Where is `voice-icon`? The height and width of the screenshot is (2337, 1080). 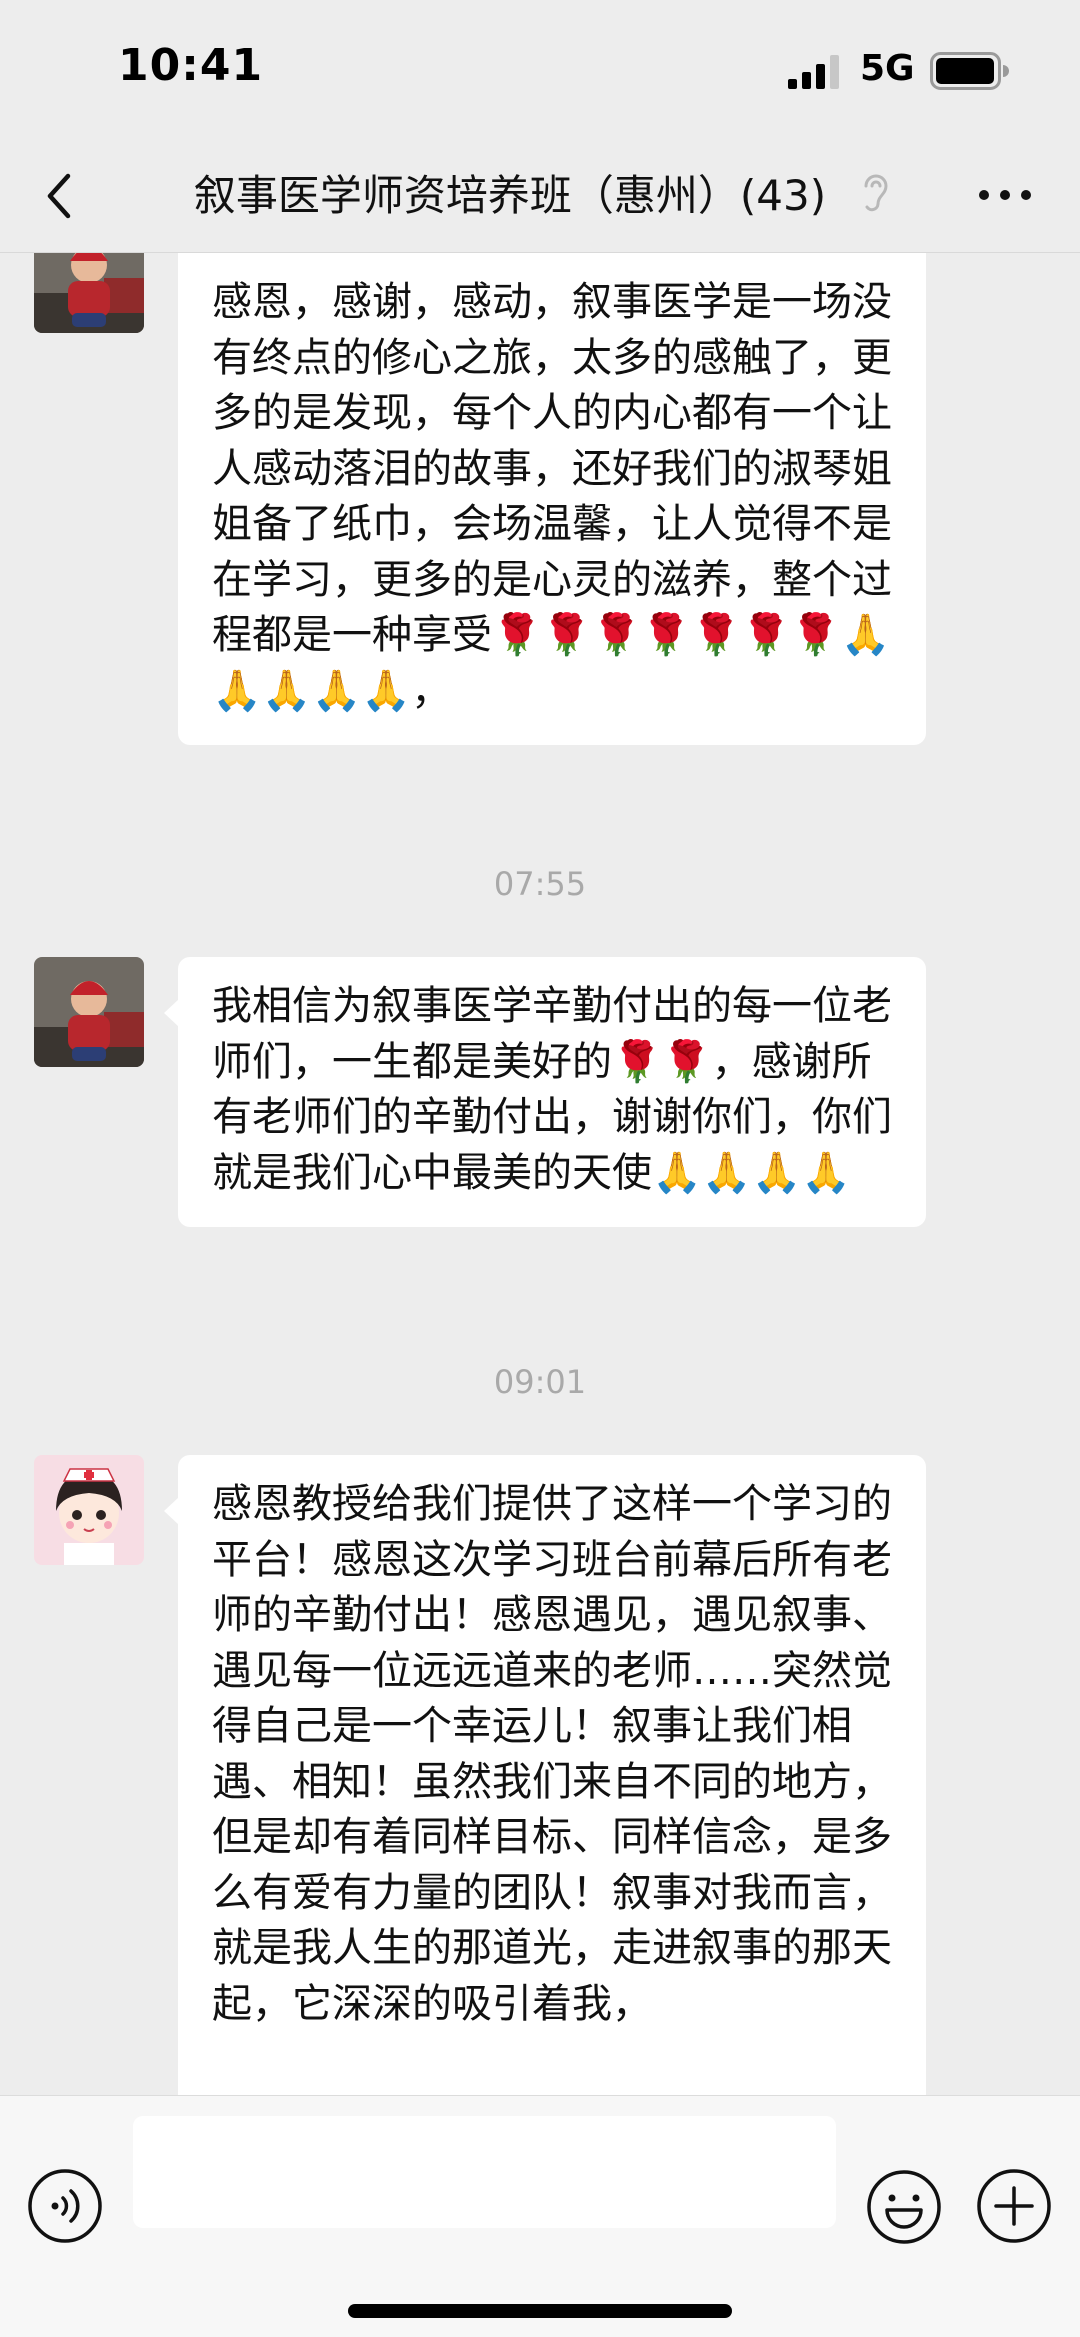 voice-icon is located at coordinates (65, 2206).